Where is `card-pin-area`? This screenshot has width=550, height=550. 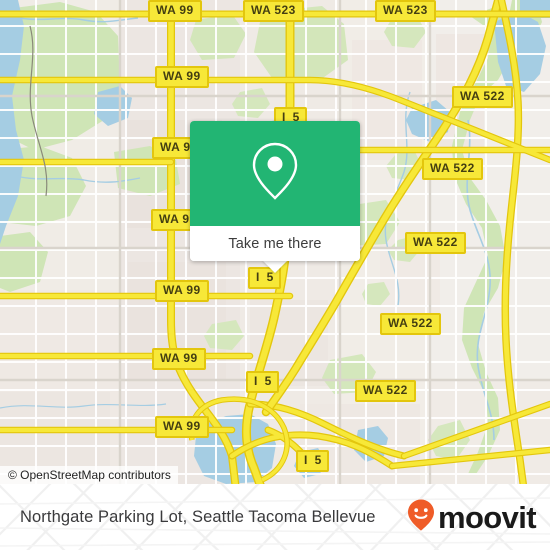 card-pin-area is located at coordinates (275, 173).